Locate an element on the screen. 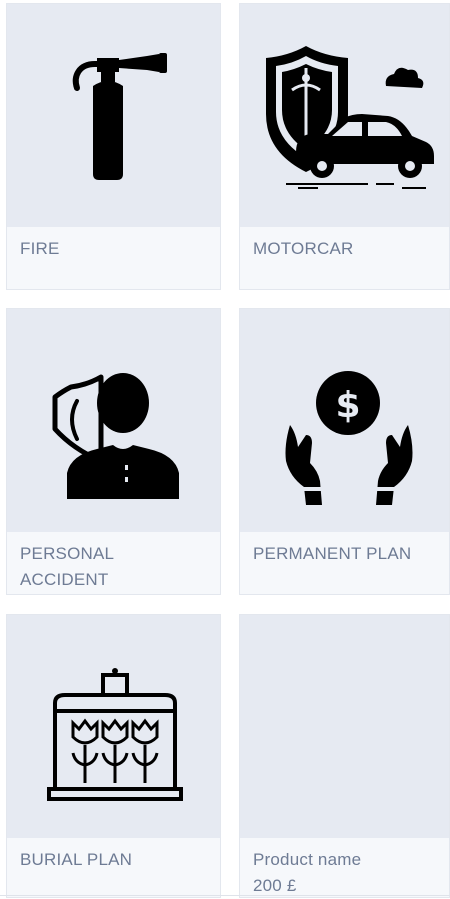  product-image: $ is located at coordinates (344, 420).